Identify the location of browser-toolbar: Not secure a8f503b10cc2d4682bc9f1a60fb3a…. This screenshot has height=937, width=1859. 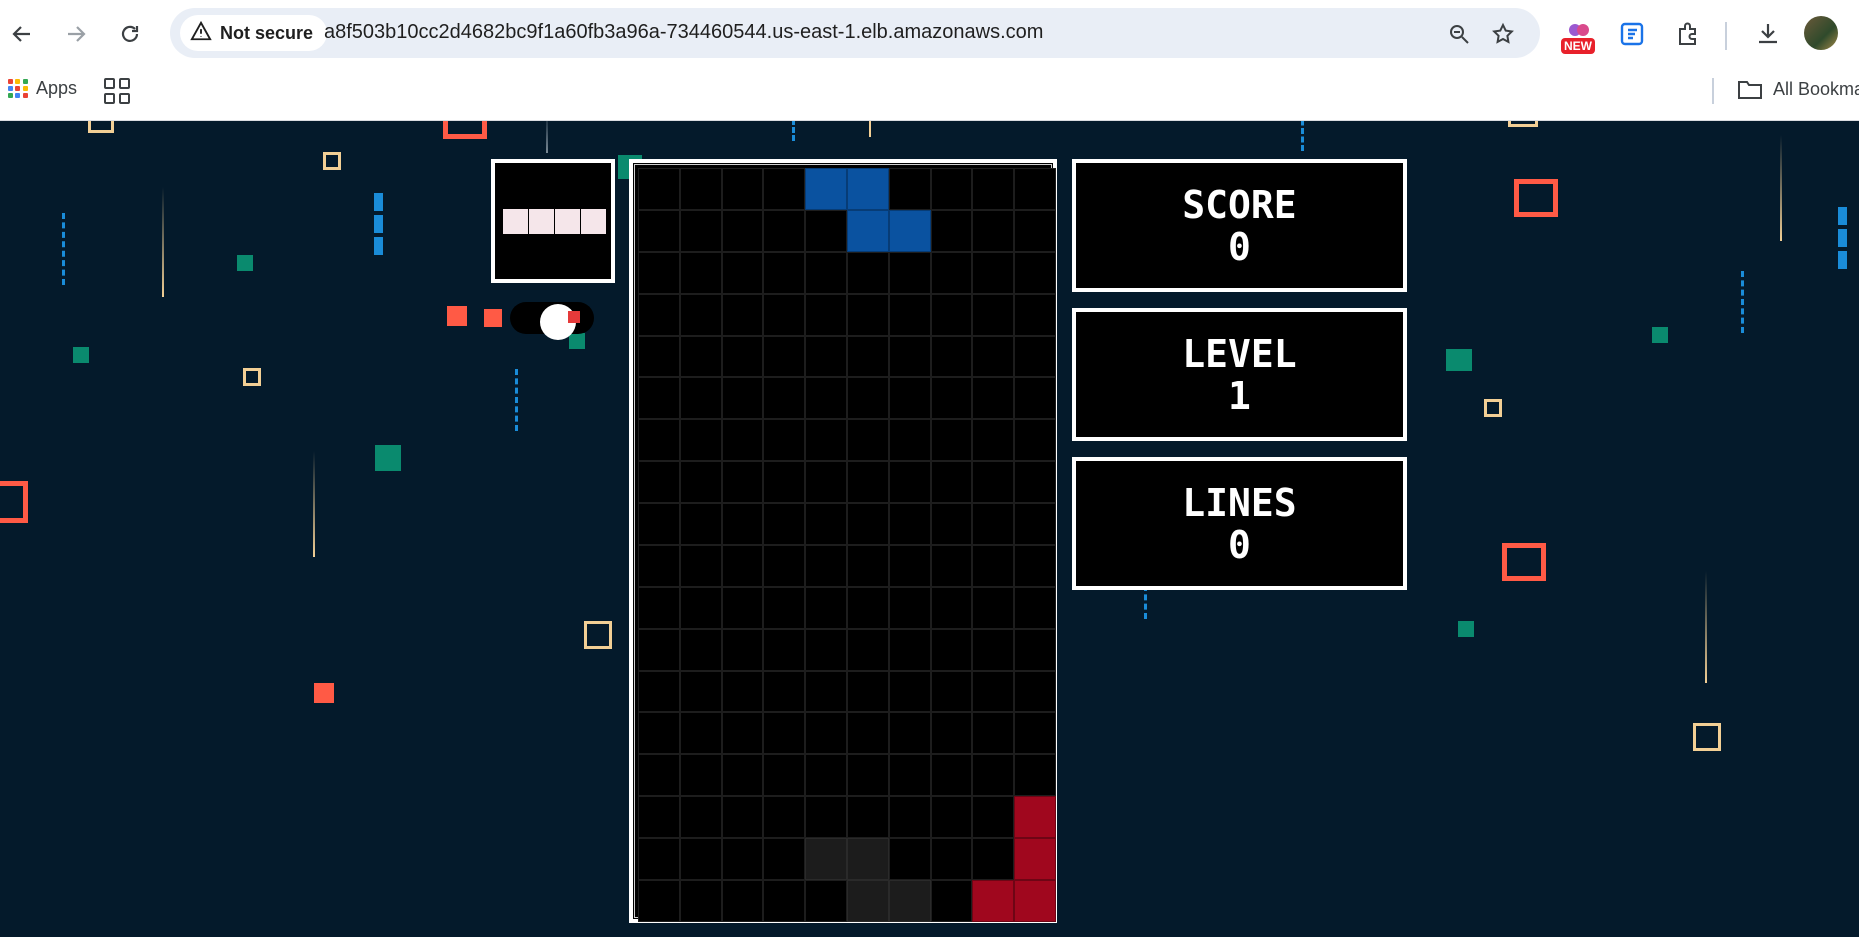
(929, 34).